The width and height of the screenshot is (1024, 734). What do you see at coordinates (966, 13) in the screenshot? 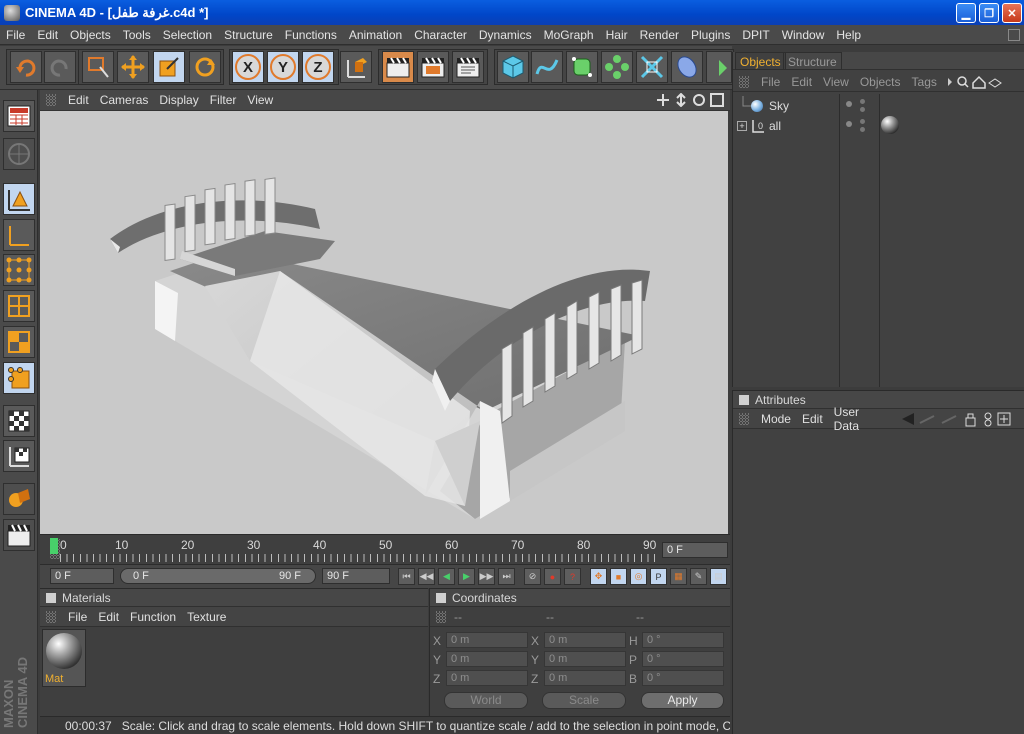
I see `minimize-button: ▁` at bounding box center [966, 13].